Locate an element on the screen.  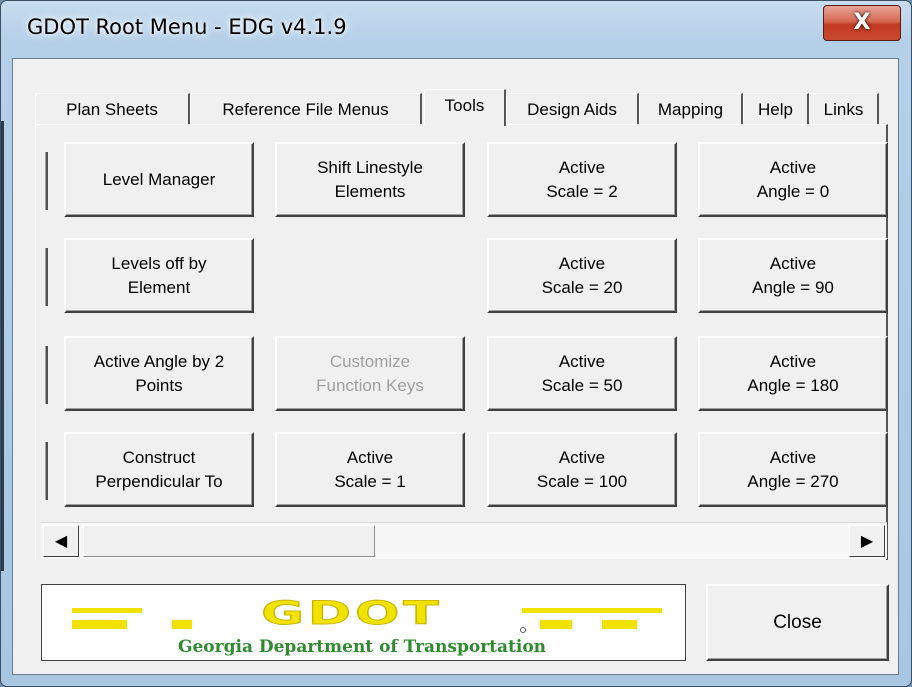
construct-perpendicular-to-button: Construct Perpendicular To is located at coordinates (159, 469).